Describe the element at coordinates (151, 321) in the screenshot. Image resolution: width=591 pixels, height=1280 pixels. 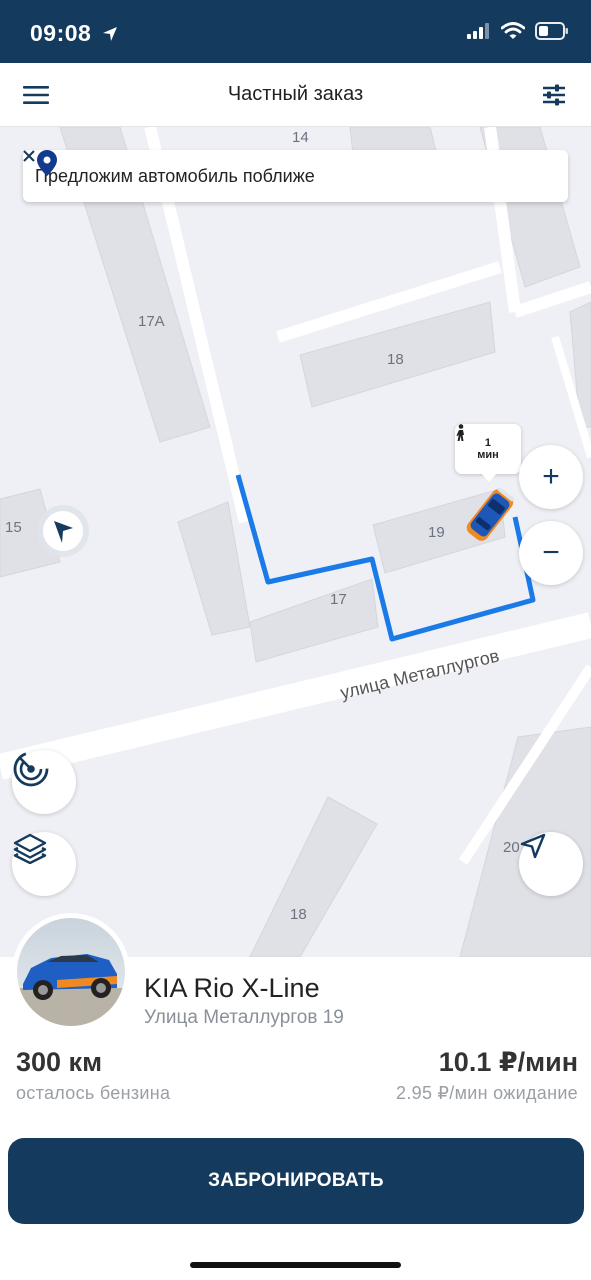
I see `label-17a: 17А` at that location.